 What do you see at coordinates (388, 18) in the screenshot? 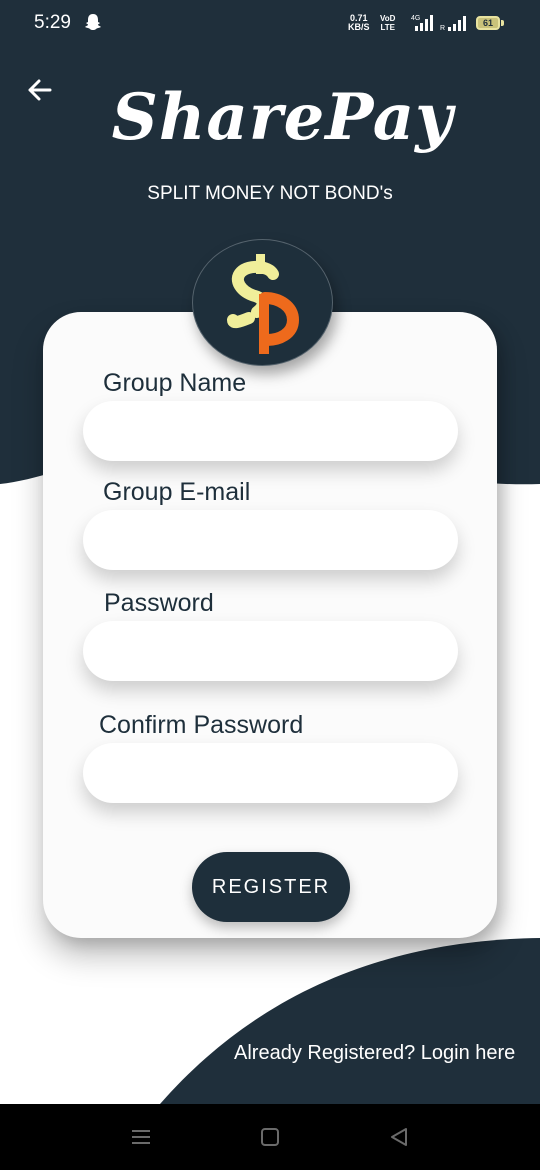
I see `volte-top: VoD` at bounding box center [388, 18].